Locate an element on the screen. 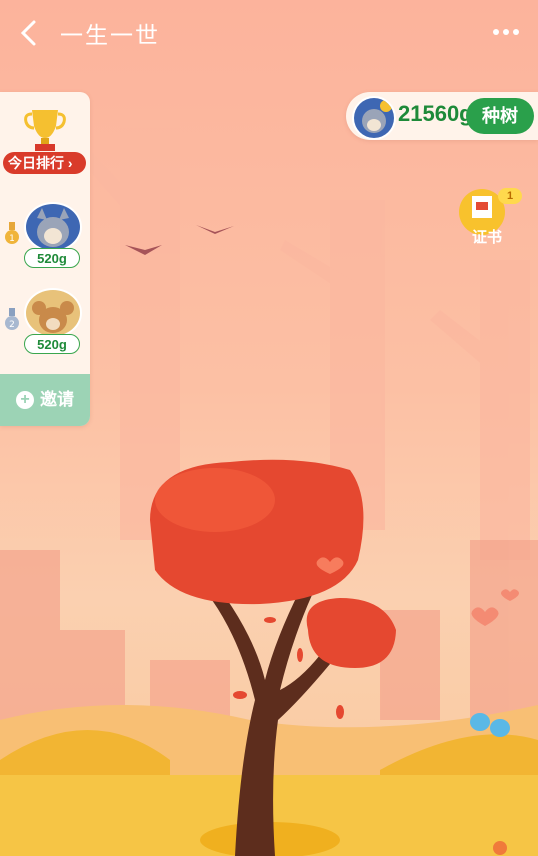  top-navigation-bar: 一生一世 is located at coordinates (269, 32).